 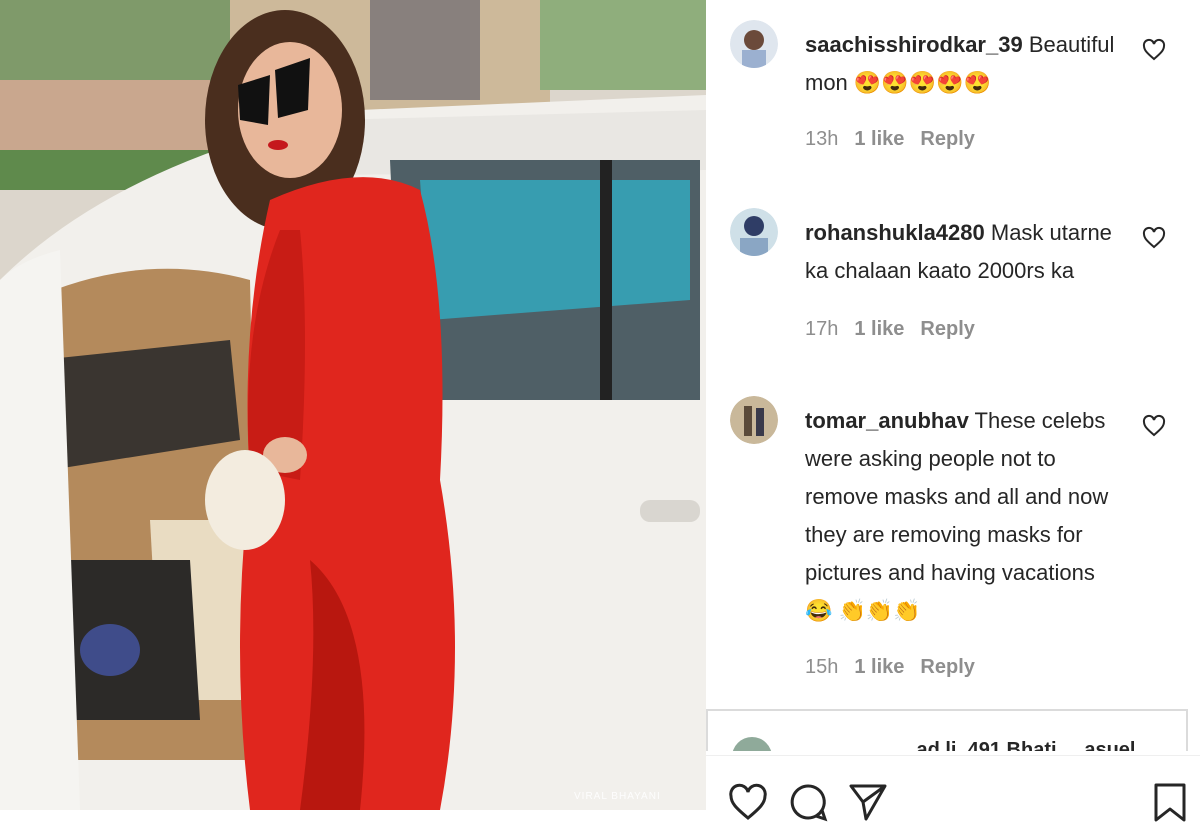 I want to click on comment-time: 17h, so click(x=822, y=329).